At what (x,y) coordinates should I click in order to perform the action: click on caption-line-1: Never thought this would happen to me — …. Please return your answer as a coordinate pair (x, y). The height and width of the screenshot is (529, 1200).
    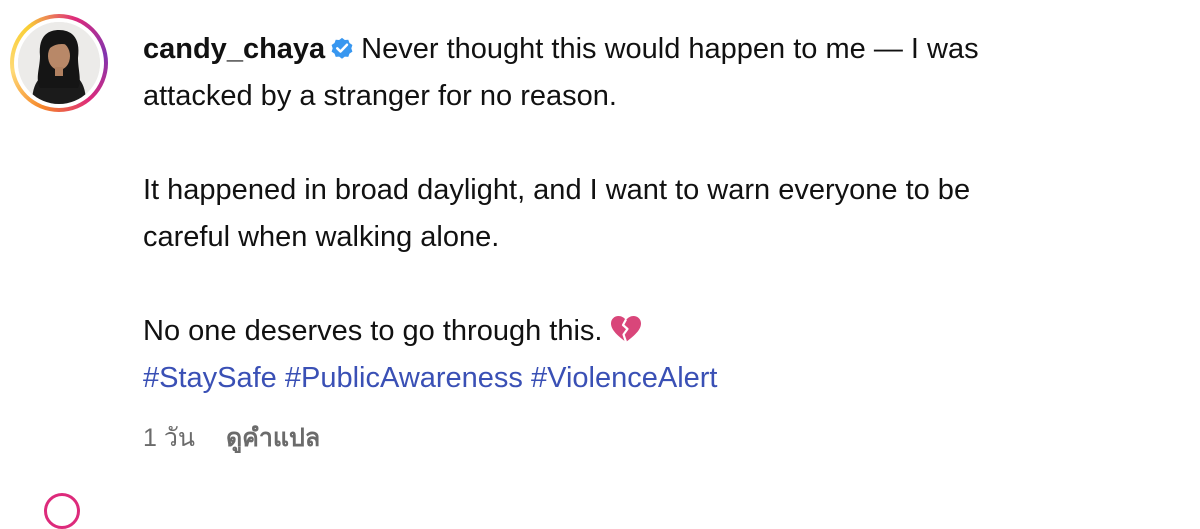
    Looking at the image, I should click on (670, 49).